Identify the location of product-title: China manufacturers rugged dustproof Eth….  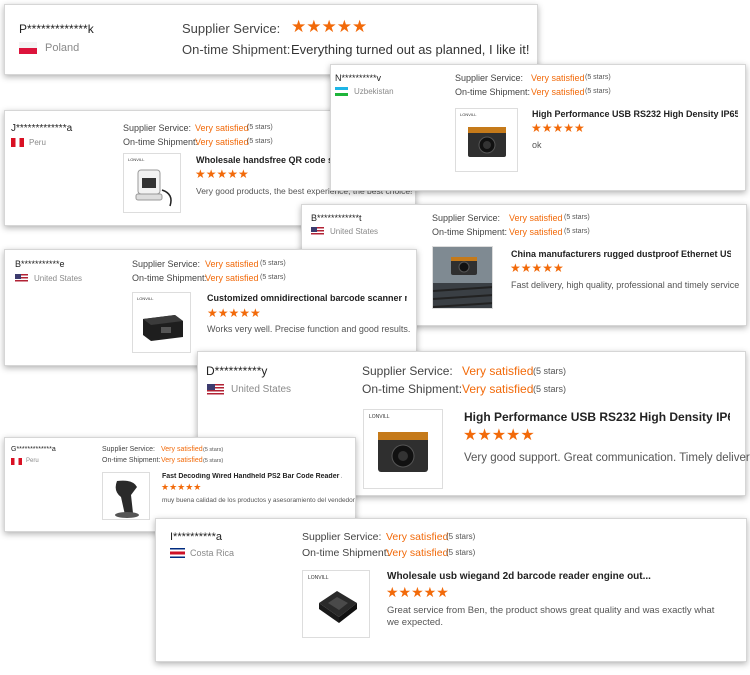
(621, 254).